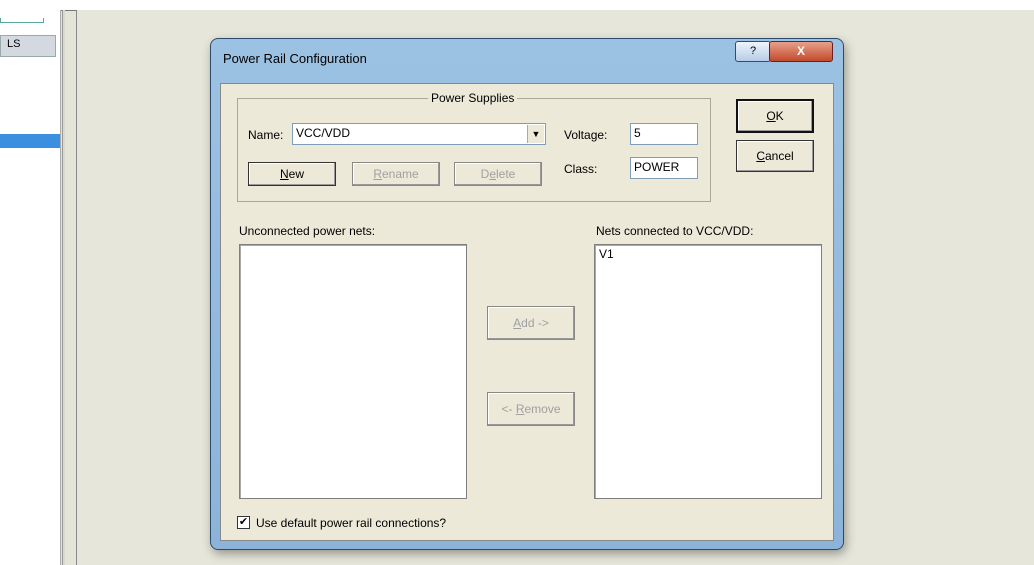 Image resolution: width=1034 pixels, height=565 pixels. Describe the element at coordinates (292, 174) in the screenshot. I see `new-button: New` at that location.